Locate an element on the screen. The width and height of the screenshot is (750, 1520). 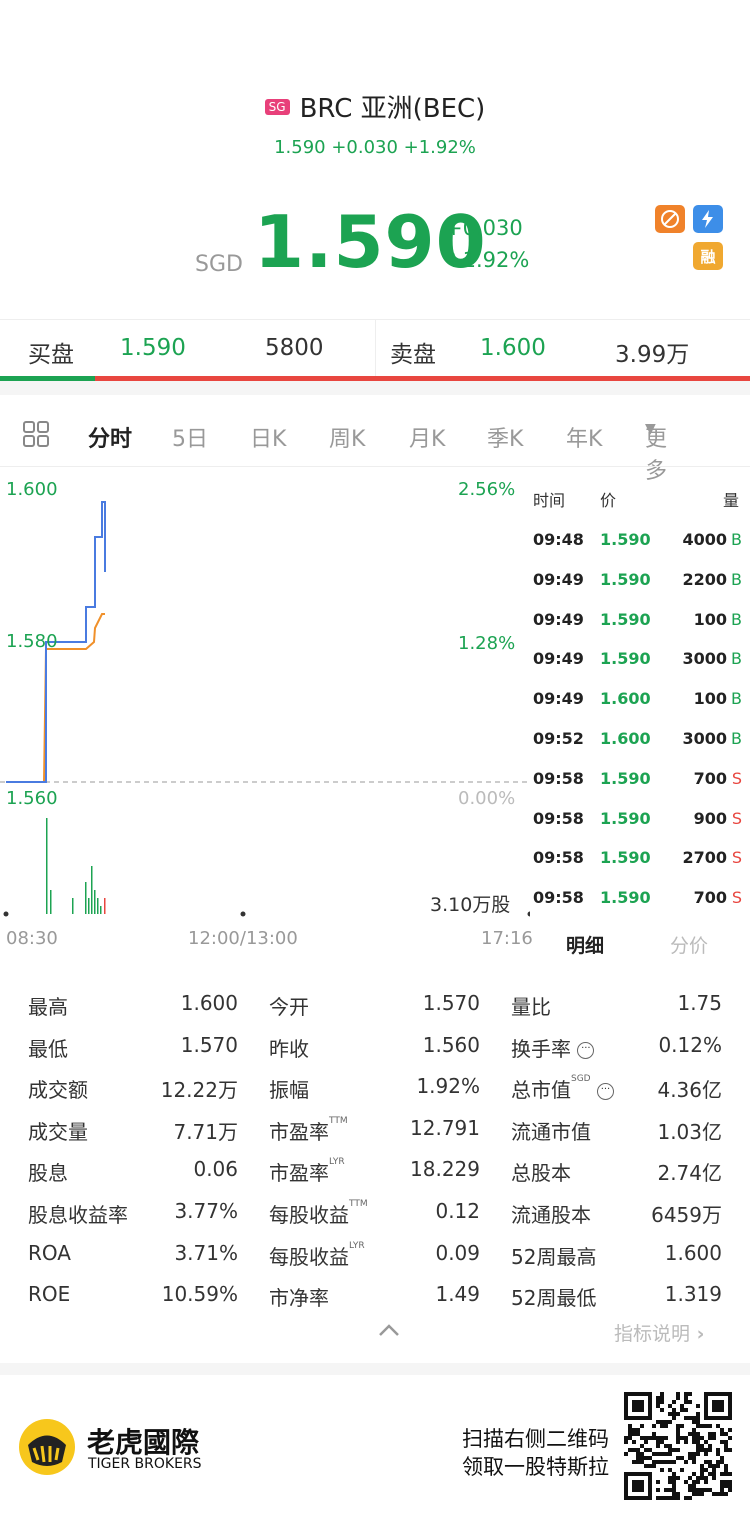
tab-5day: 5日 is located at coordinates (190, 437).